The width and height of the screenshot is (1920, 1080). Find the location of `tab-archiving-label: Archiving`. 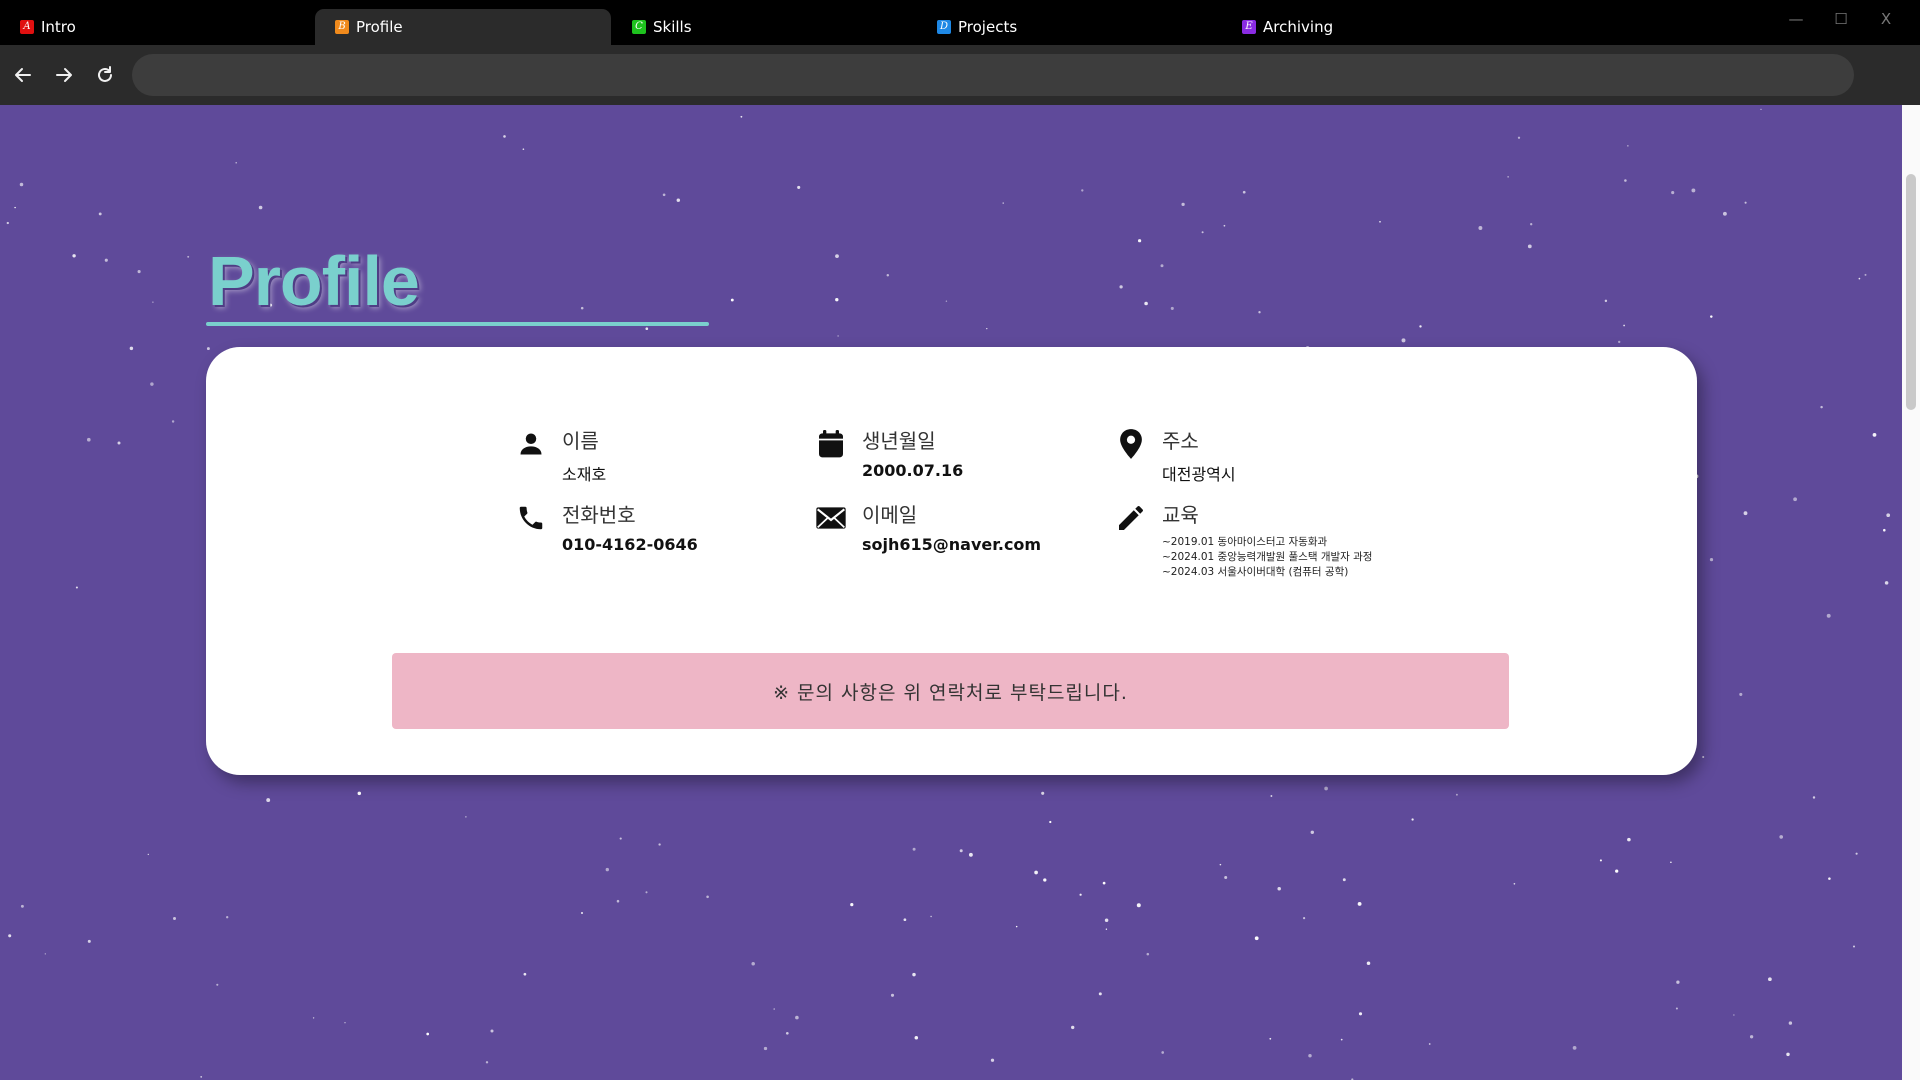

tab-archiving-label: Archiving is located at coordinates (1298, 27).